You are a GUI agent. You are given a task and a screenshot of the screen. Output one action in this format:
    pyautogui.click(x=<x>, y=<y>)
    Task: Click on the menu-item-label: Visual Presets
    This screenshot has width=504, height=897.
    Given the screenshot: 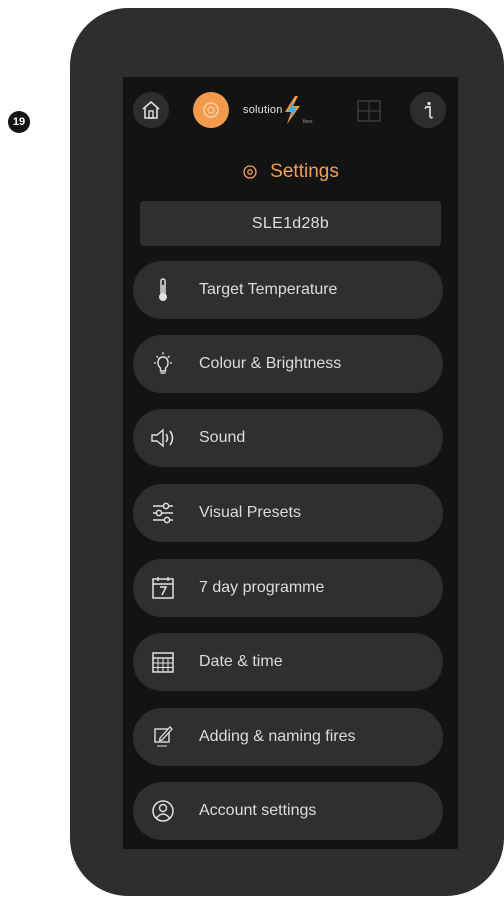 What is the action you would take?
    pyautogui.click(x=250, y=512)
    